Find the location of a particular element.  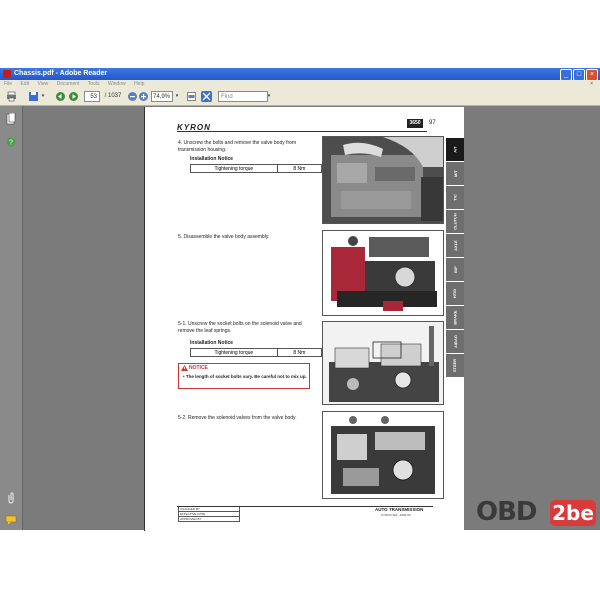

revision-table: CHANGED BY EFFECTIVE DATE APPROVED BY is located at coordinates (209, 514).